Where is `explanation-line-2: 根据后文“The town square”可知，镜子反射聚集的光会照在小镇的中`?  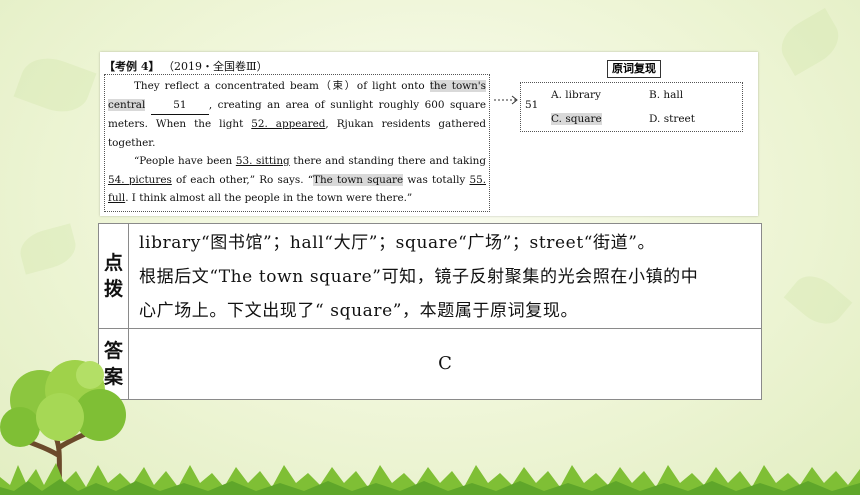 explanation-line-2: 根据后文“The town square”可知，镜子反射聚集的光会照在小镇的中 is located at coordinates (419, 277).